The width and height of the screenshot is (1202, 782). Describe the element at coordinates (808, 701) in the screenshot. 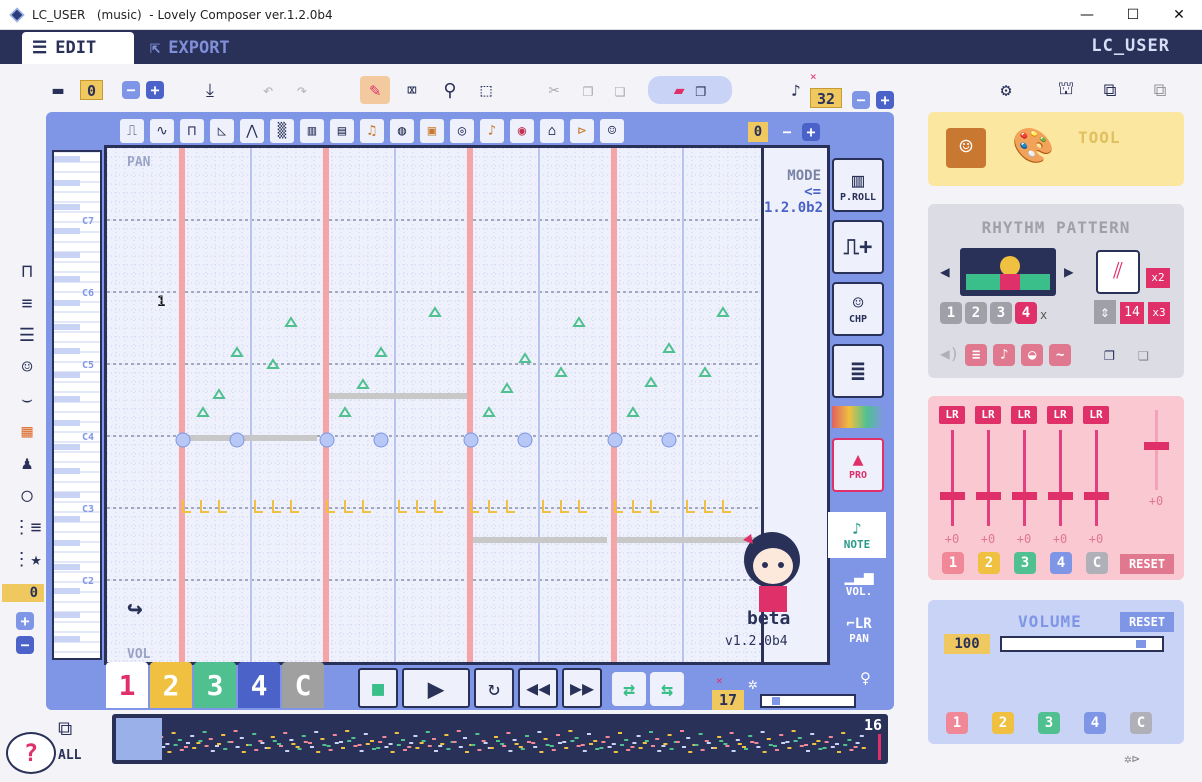

I see `position-slider` at that location.